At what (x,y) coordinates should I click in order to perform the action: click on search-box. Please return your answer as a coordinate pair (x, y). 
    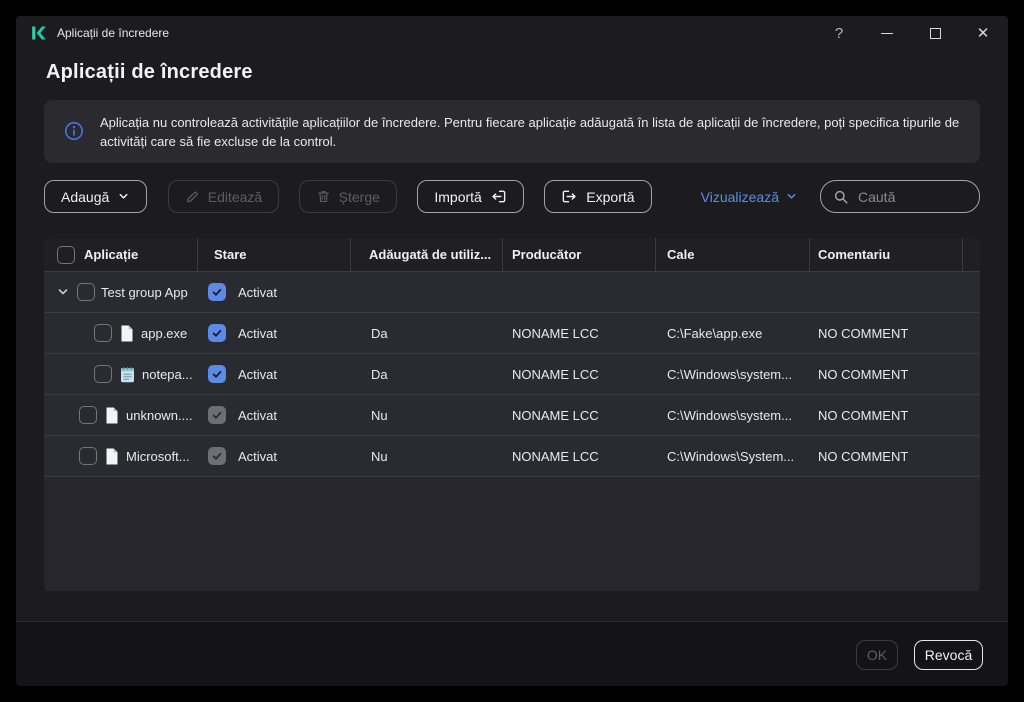
    Looking at the image, I should click on (900, 196).